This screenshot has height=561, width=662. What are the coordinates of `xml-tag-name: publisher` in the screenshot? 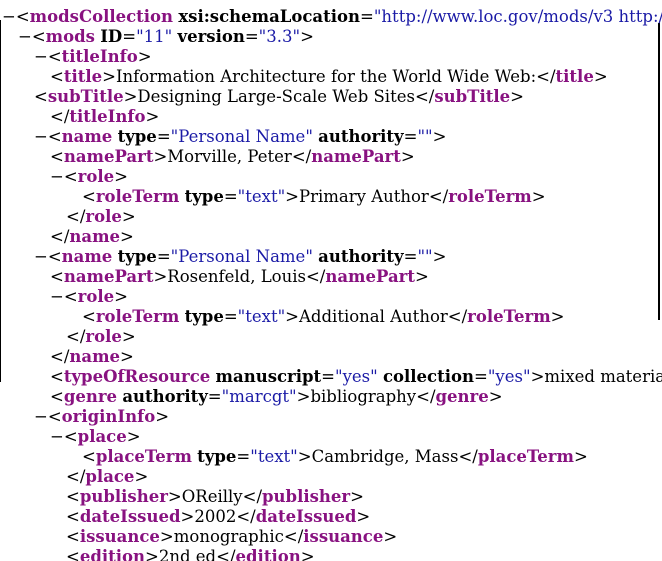 It's located at (123, 496).